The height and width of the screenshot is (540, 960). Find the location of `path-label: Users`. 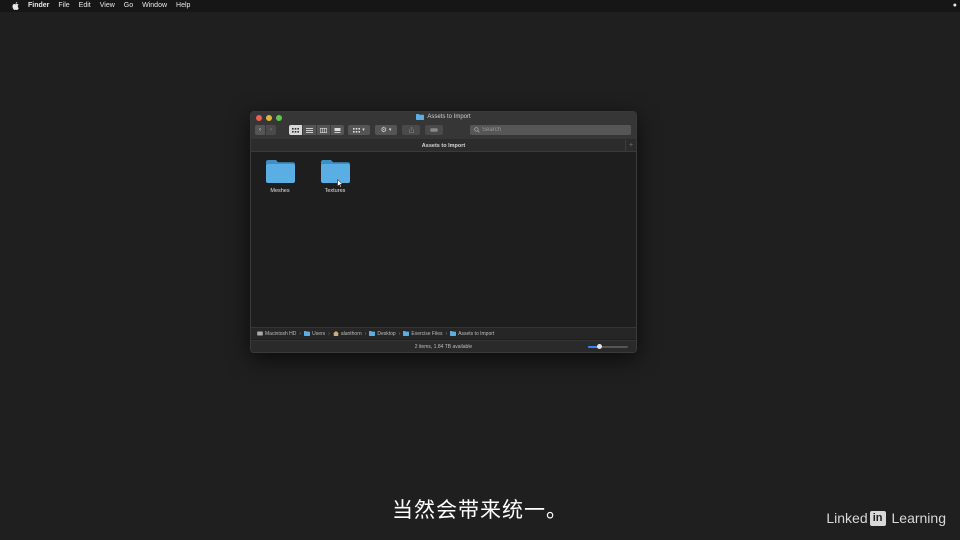

path-label: Users is located at coordinates (319, 333).